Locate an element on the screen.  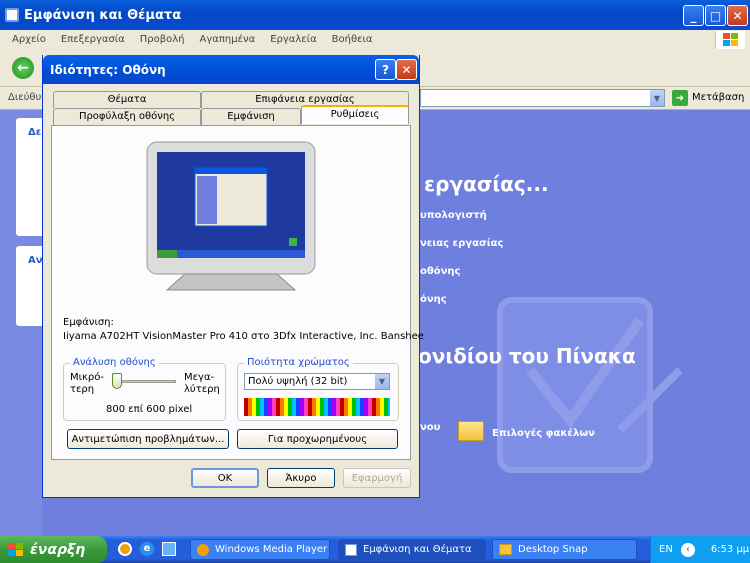
dialog-title-bar: Ιδιότητες: Οθόνη is located at coordinates (231, 69).